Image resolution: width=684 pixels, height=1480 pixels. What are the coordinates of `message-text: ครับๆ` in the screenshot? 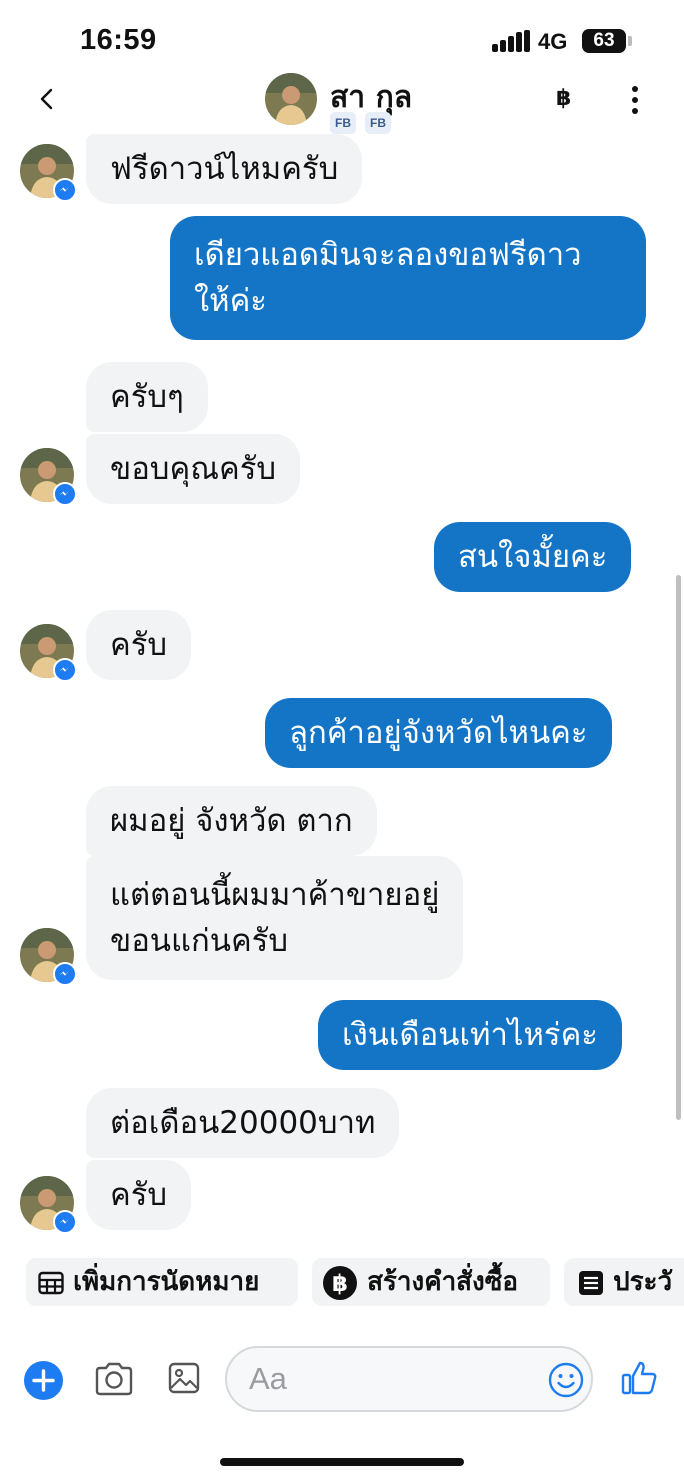 It's located at (147, 397).